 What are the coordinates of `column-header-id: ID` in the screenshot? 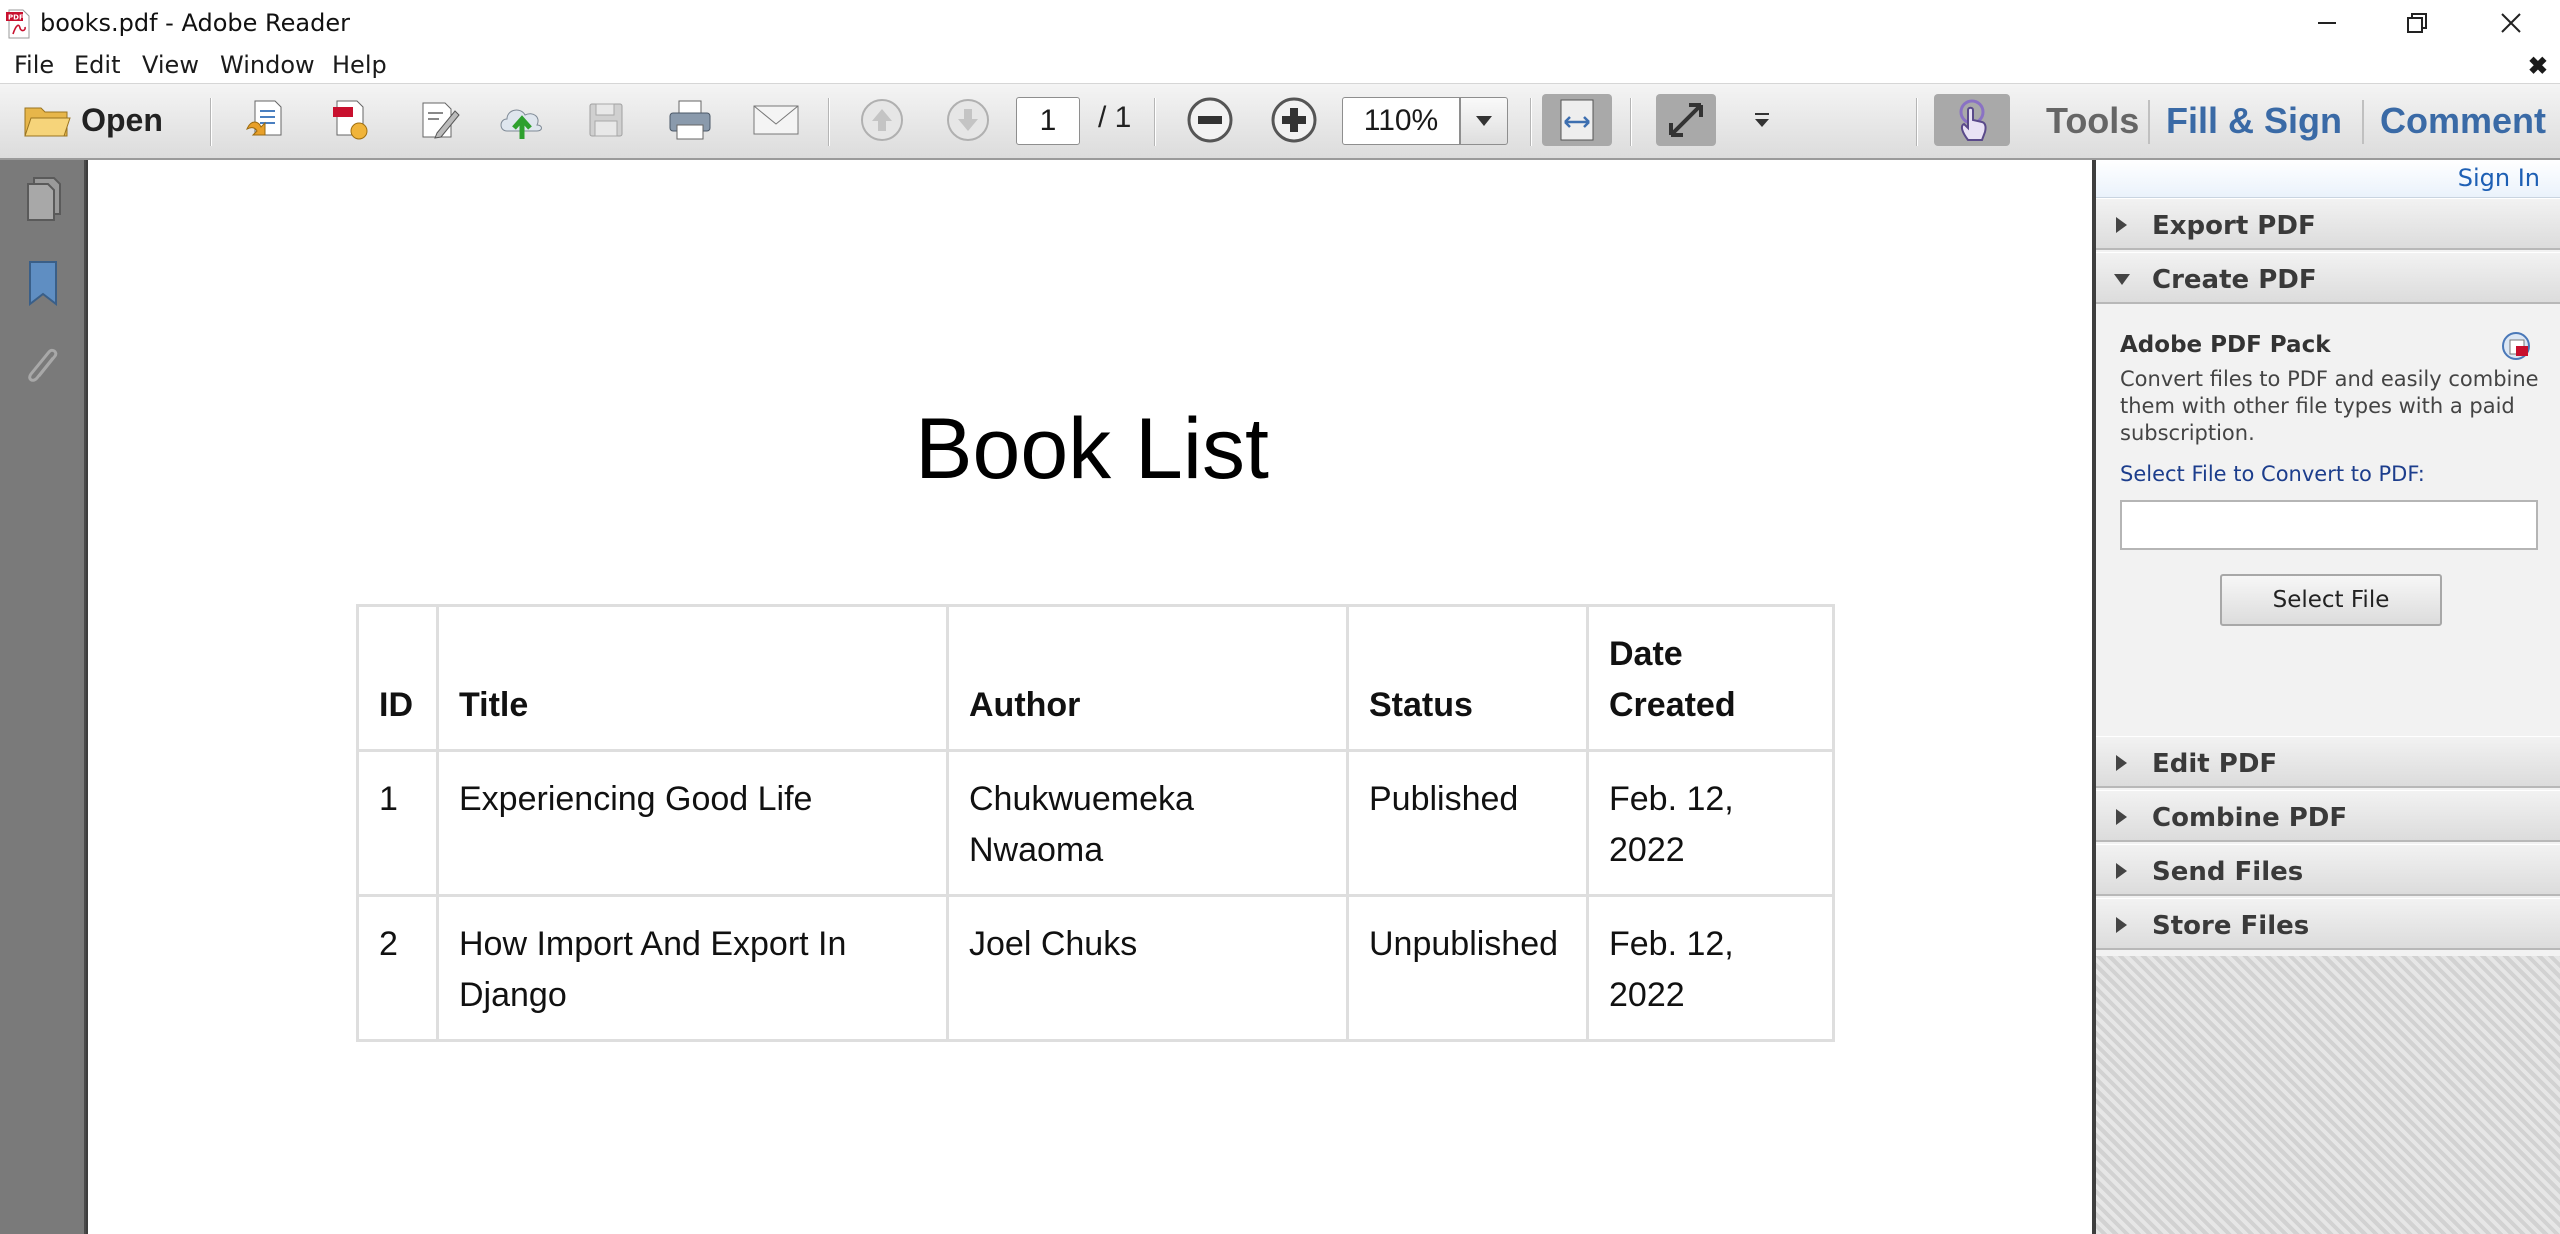 It's located at (397, 678).